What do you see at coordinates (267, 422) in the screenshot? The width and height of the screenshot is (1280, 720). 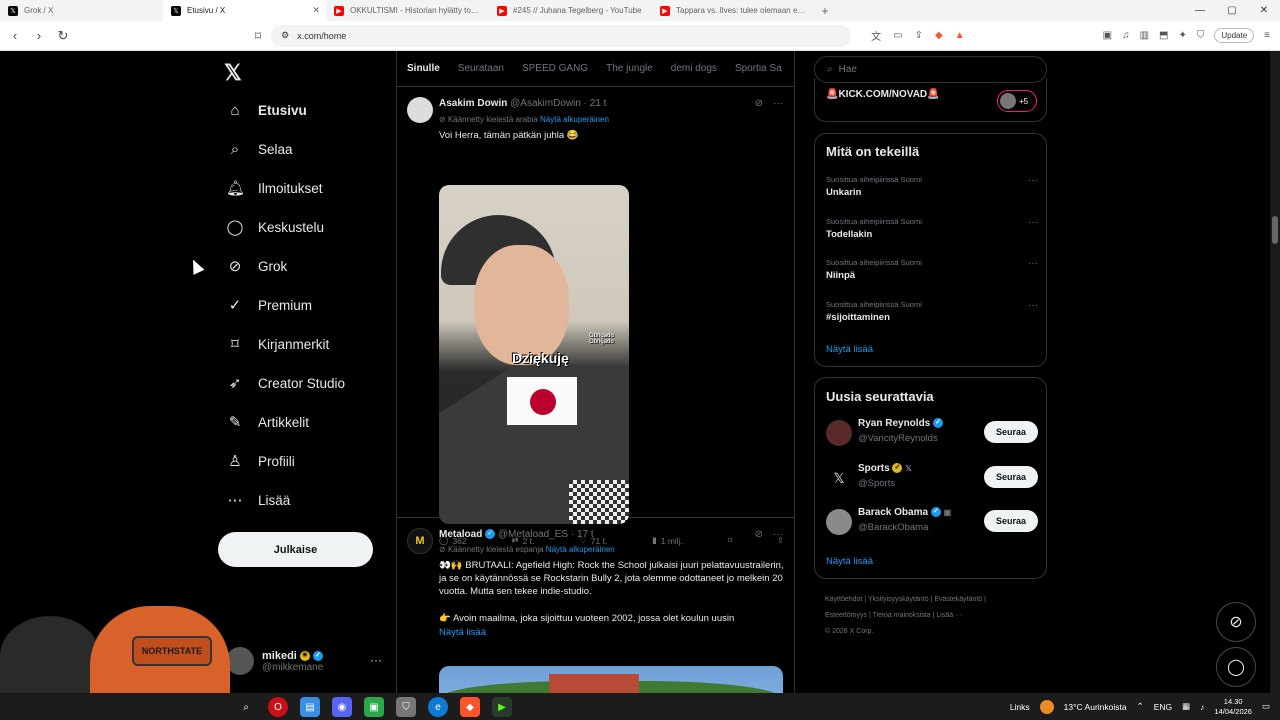 I see `sidebar-item-articles: ✎ Artikkelit` at bounding box center [267, 422].